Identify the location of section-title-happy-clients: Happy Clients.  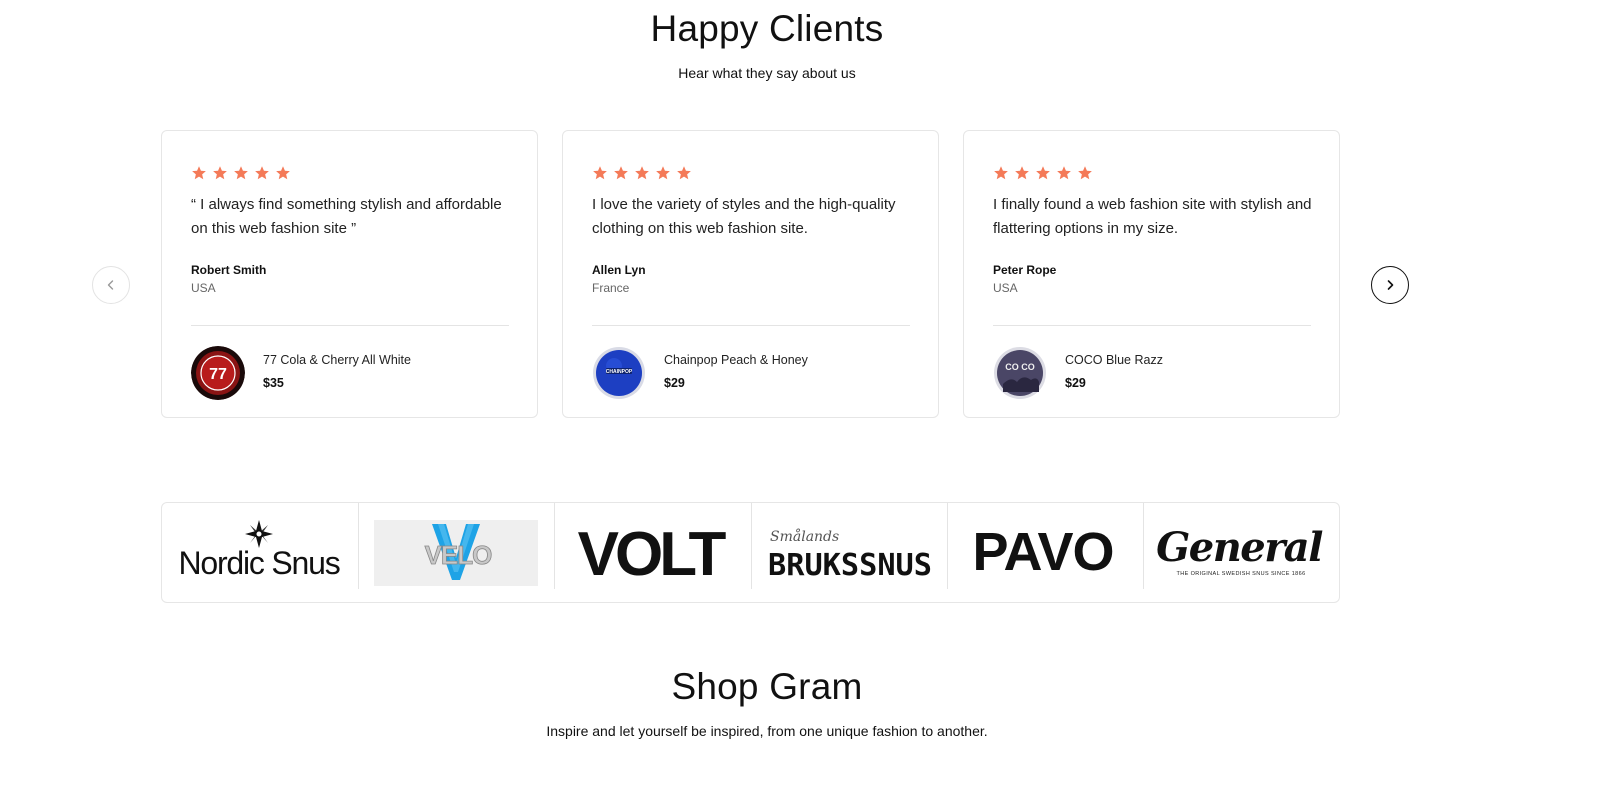
(767, 28).